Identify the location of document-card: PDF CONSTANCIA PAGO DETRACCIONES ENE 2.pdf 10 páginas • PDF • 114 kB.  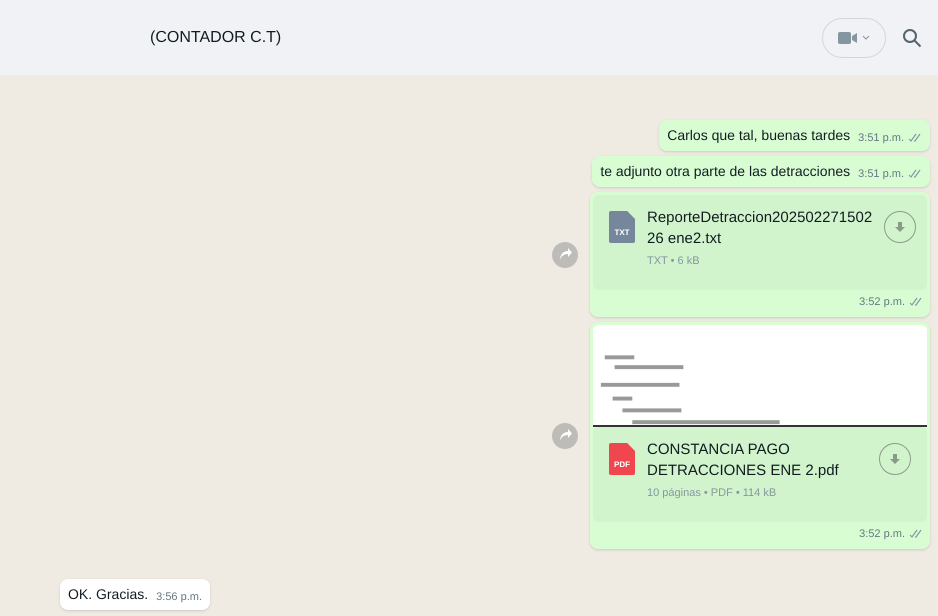
(760, 474).